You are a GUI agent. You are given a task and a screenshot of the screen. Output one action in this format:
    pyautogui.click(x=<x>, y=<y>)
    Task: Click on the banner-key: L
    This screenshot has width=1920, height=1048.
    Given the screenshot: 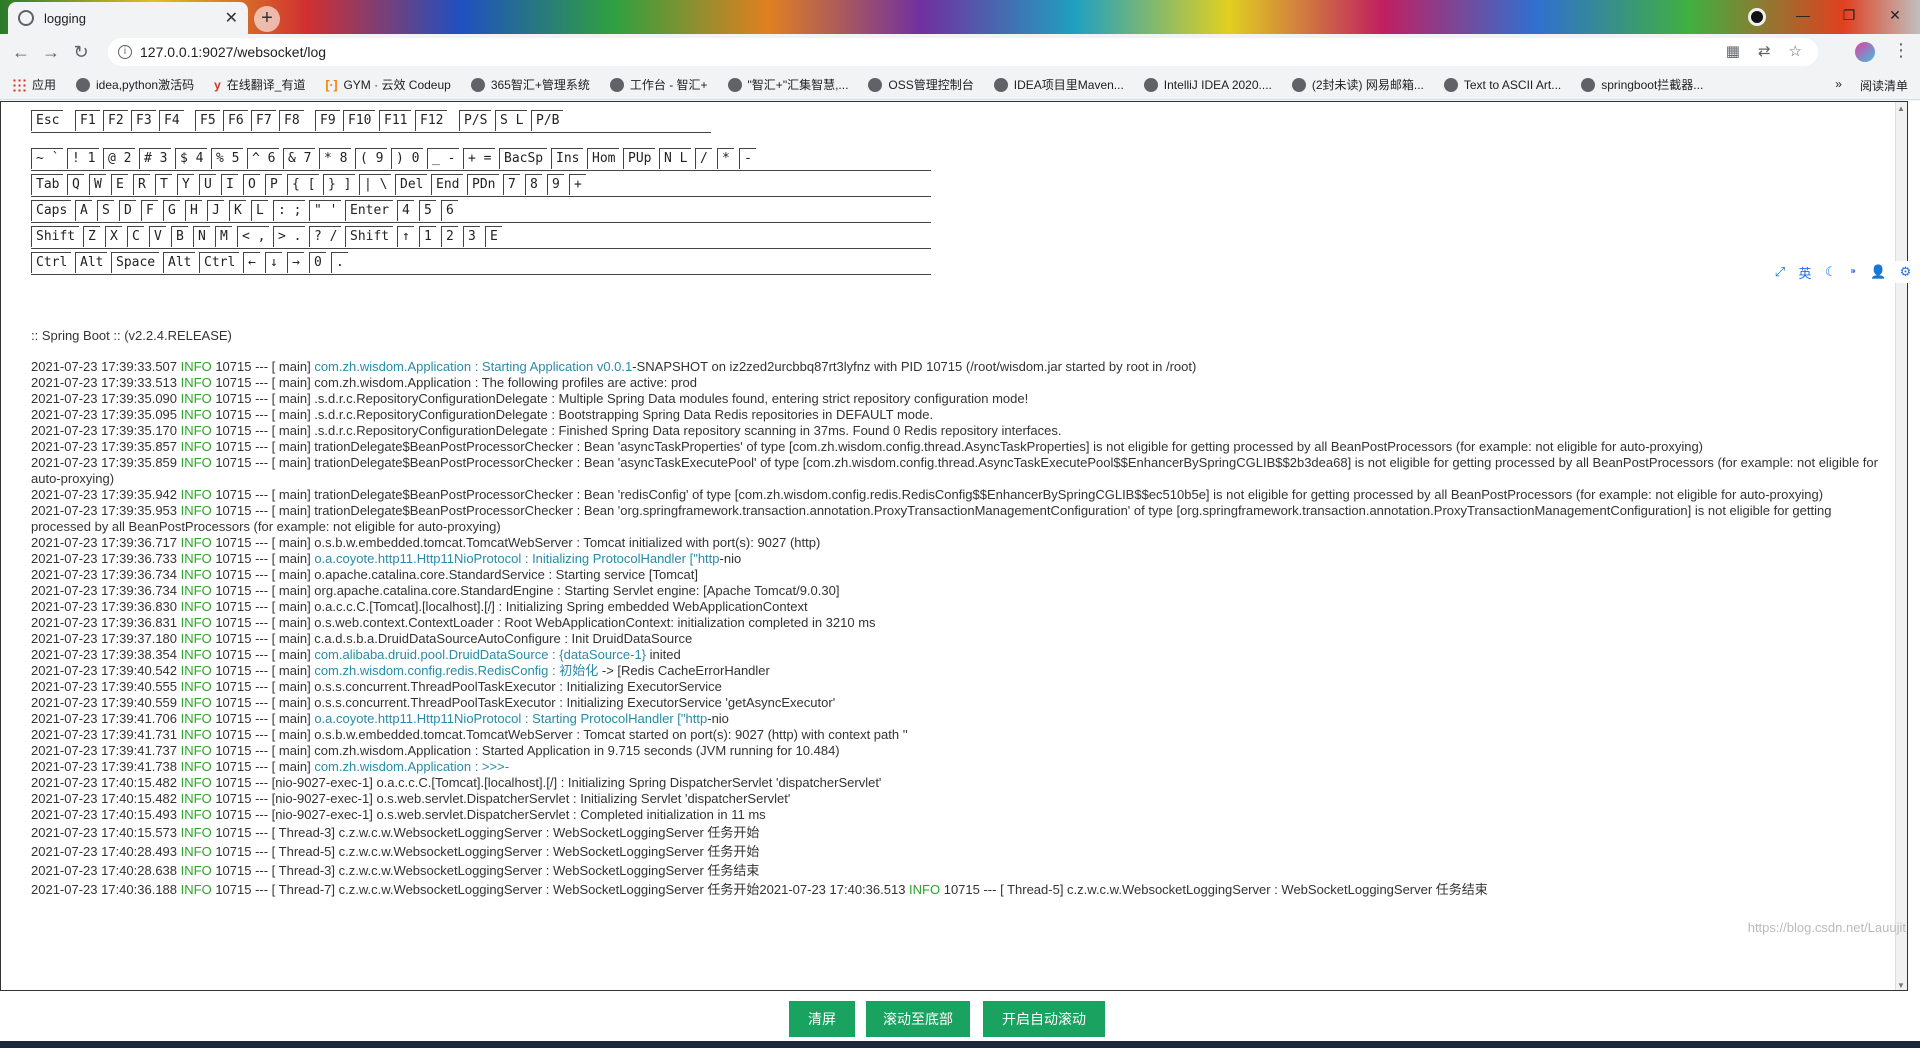 What is the action you would take?
    pyautogui.click(x=259, y=210)
    